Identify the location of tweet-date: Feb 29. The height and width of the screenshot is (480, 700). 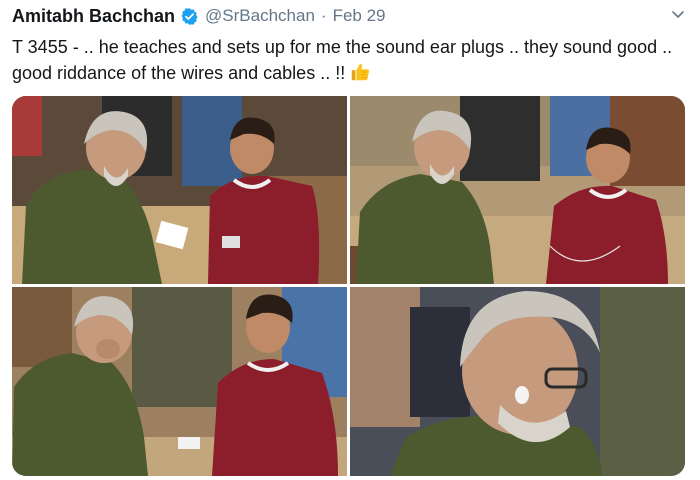
(359, 16).